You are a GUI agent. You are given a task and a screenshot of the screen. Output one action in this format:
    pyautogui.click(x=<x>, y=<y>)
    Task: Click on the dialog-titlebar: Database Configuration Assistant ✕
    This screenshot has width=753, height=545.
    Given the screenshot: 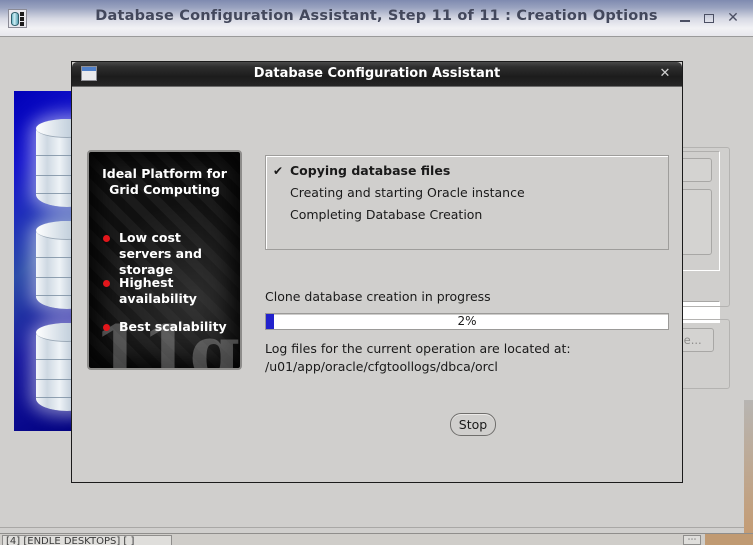 What is the action you would take?
    pyautogui.click(x=377, y=74)
    